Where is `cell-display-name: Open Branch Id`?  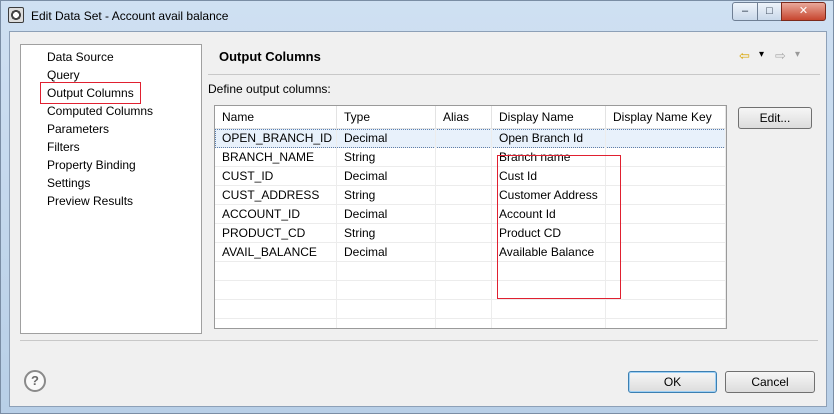
cell-display-name: Open Branch Id is located at coordinates (549, 138).